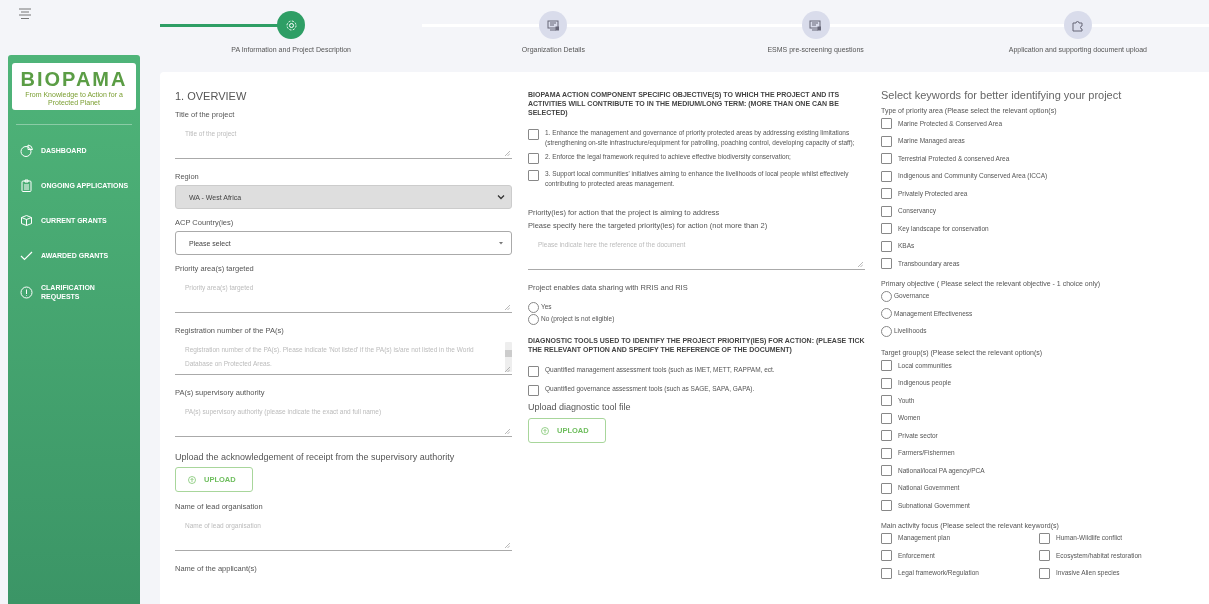 The height and width of the screenshot is (604, 1209). Describe the element at coordinates (508, 357) in the screenshot. I see `scrollbar` at that location.